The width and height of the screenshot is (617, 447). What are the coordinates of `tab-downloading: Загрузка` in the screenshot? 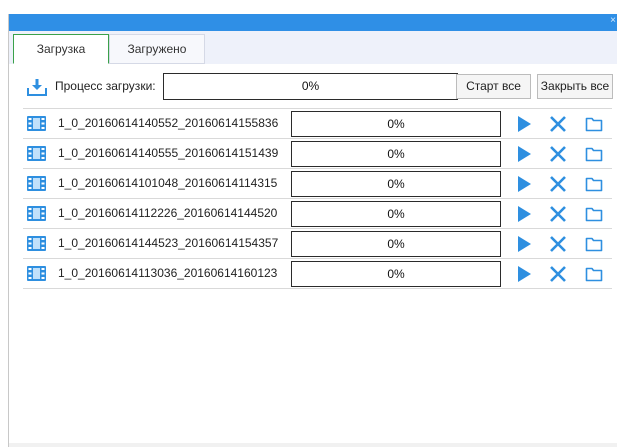 It's located at (61, 49).